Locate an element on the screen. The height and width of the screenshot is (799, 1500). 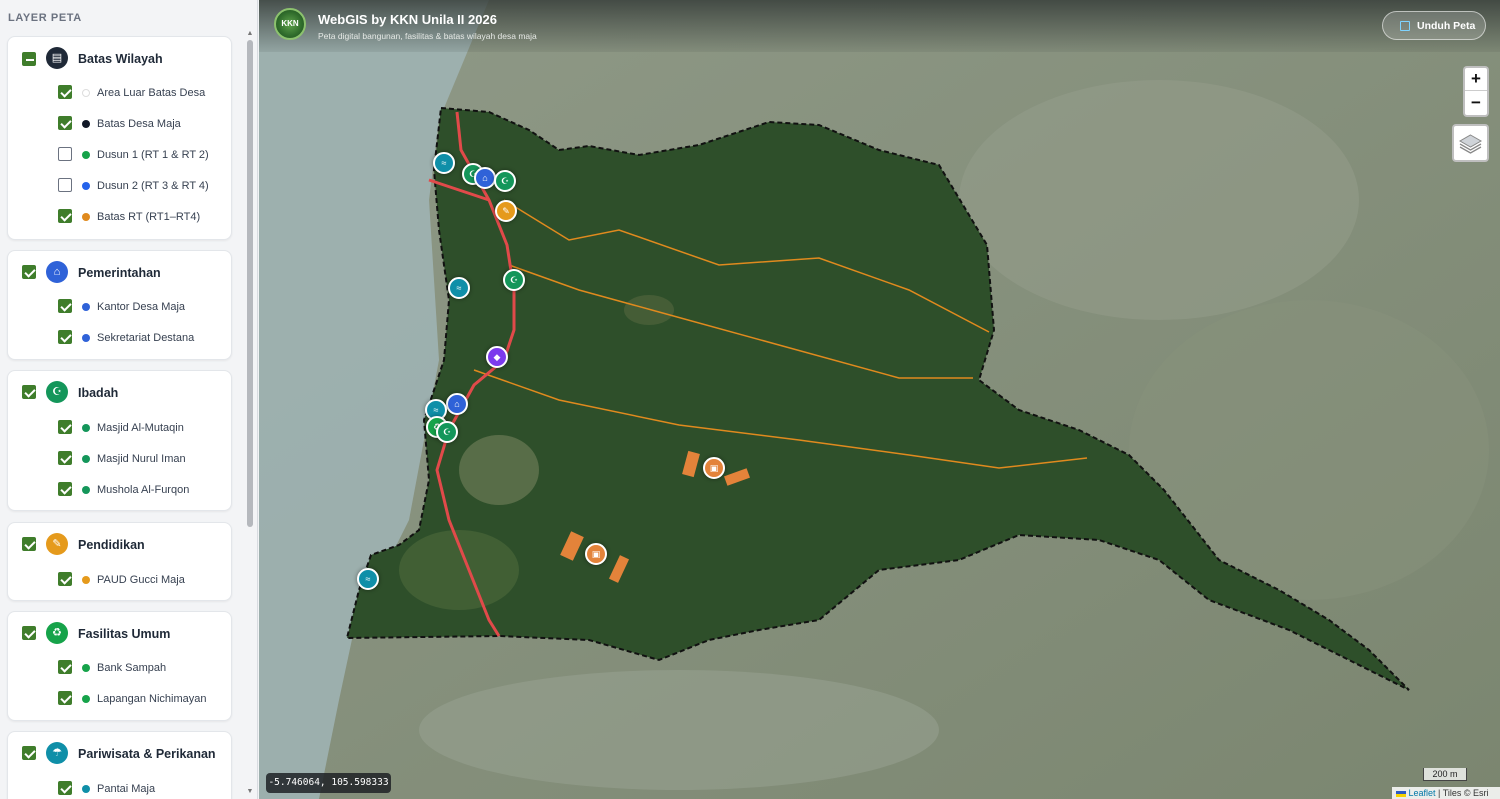
ukraine-flag-icon is located at coordinates (1401, 793).